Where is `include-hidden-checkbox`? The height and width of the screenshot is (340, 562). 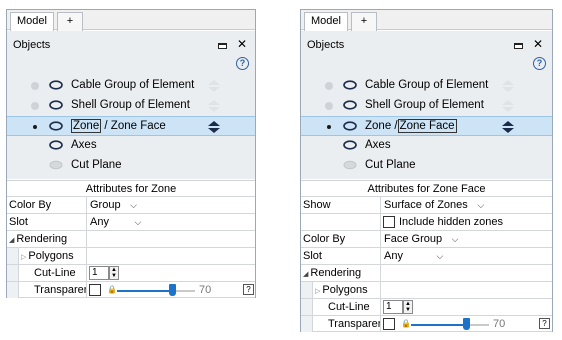
include-hidden-checkbox is located at coordinates (389, 222).